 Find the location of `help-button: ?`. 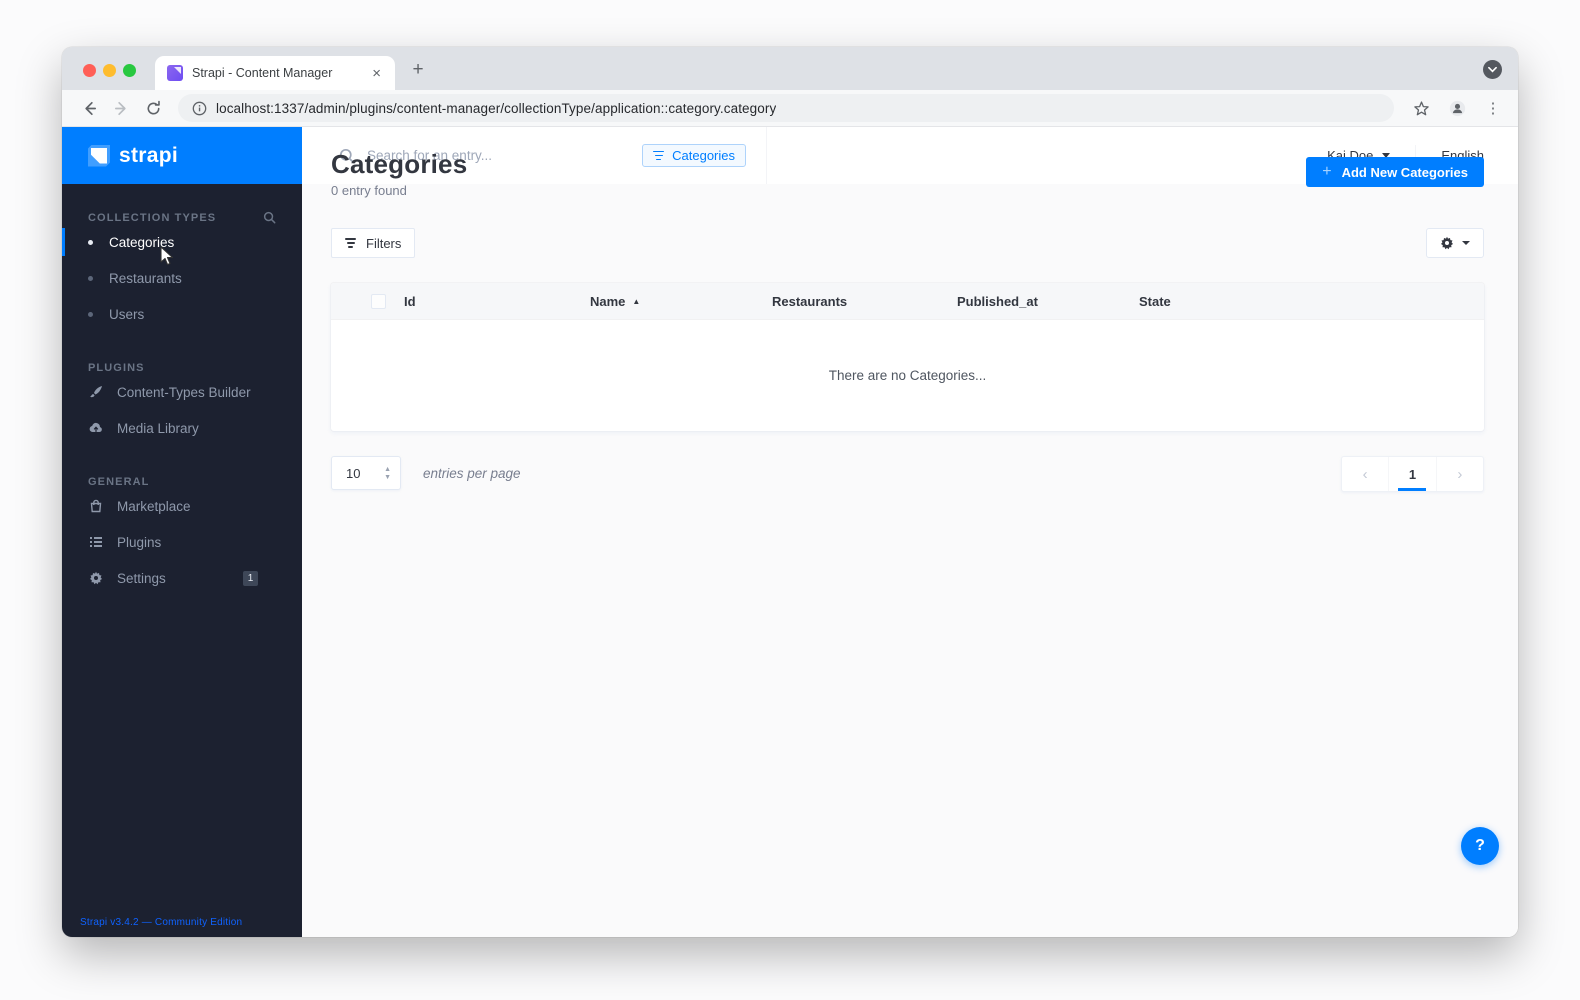

help-button: ? is located at coordinates (1480, 846).